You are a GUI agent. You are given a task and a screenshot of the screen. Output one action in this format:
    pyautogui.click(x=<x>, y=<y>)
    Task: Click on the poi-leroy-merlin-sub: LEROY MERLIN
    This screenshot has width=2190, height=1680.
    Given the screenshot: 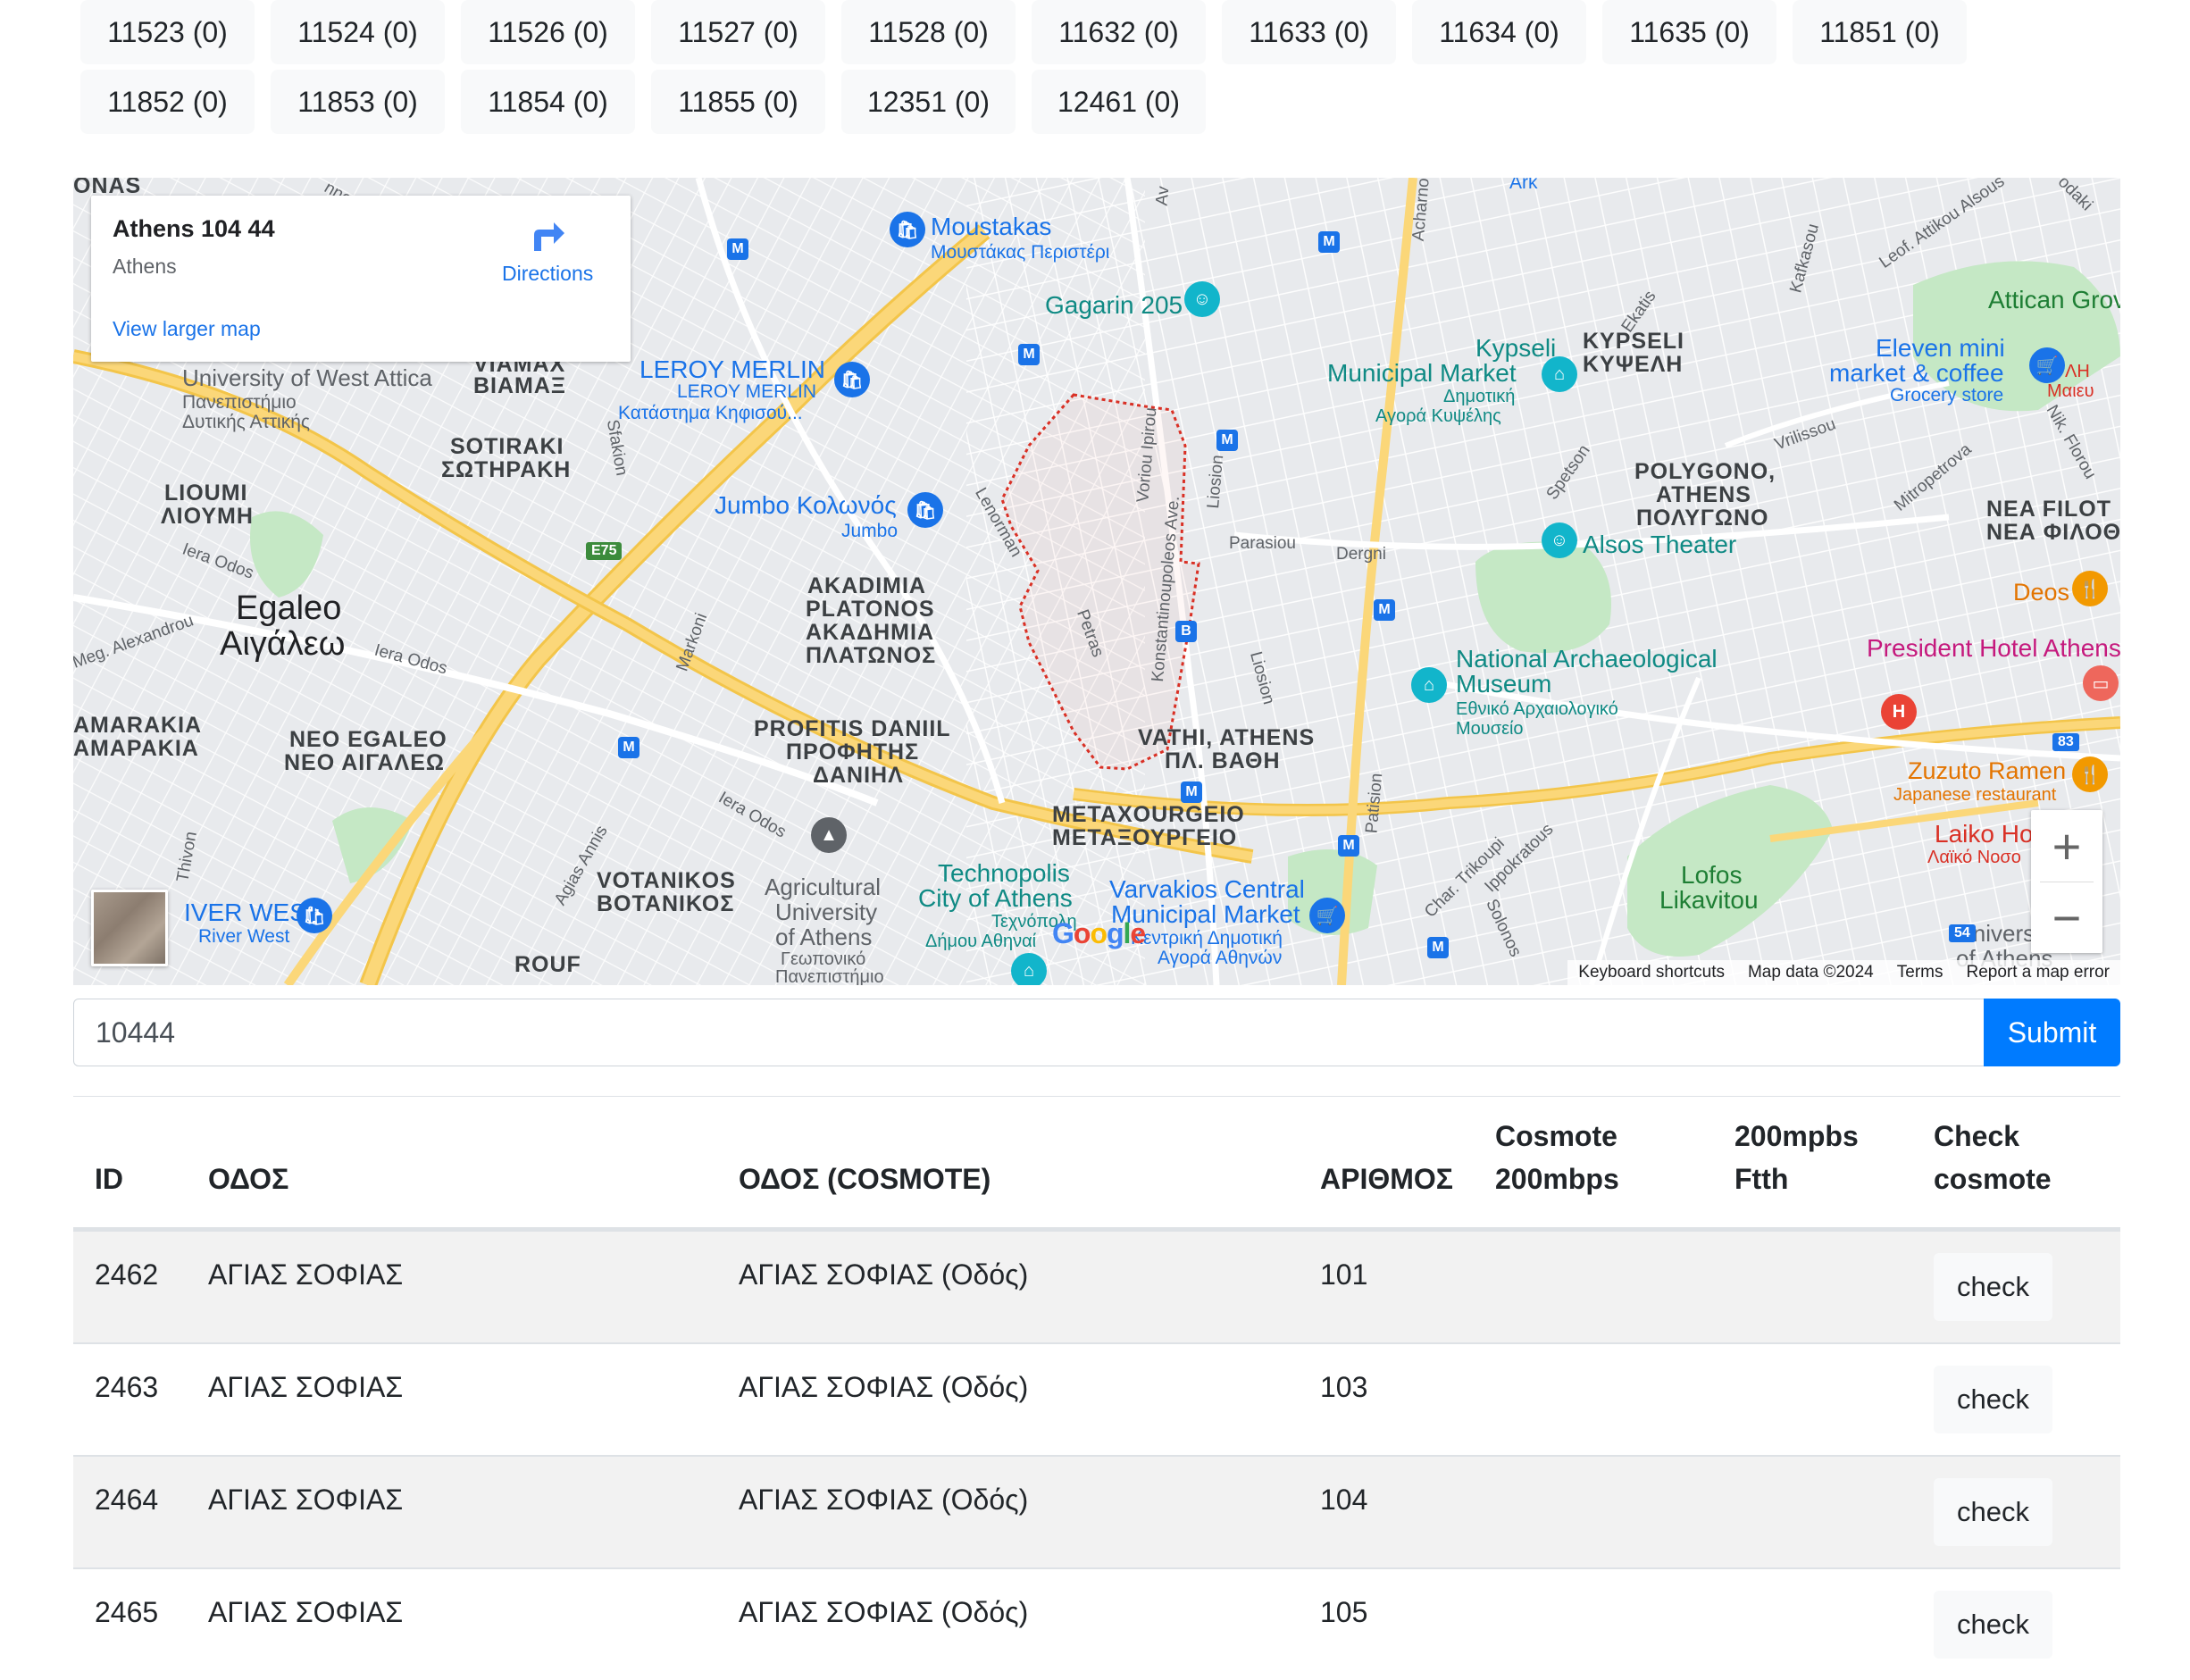 What is the action you would take?
    pyautogui.click(x=746, y=391)
    